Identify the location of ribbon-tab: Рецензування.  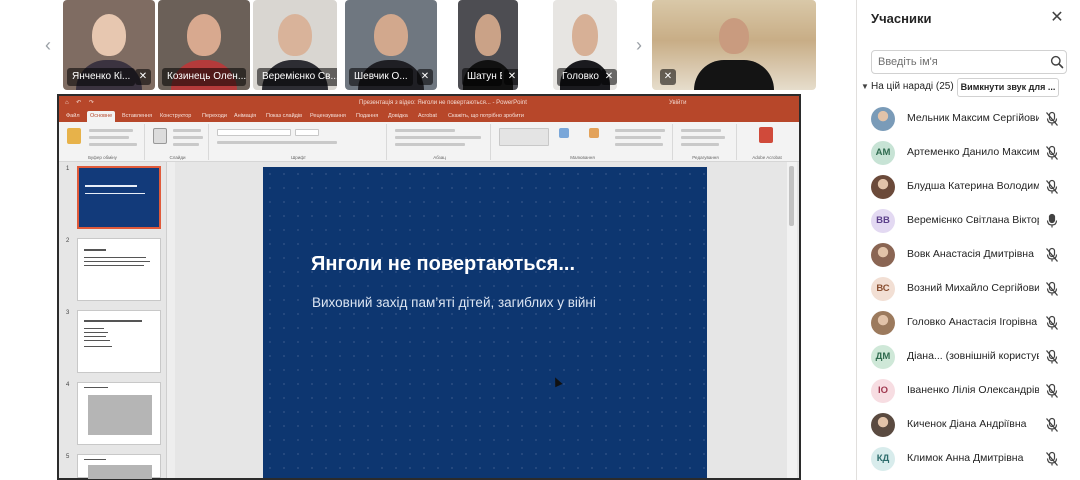
(328, 116).